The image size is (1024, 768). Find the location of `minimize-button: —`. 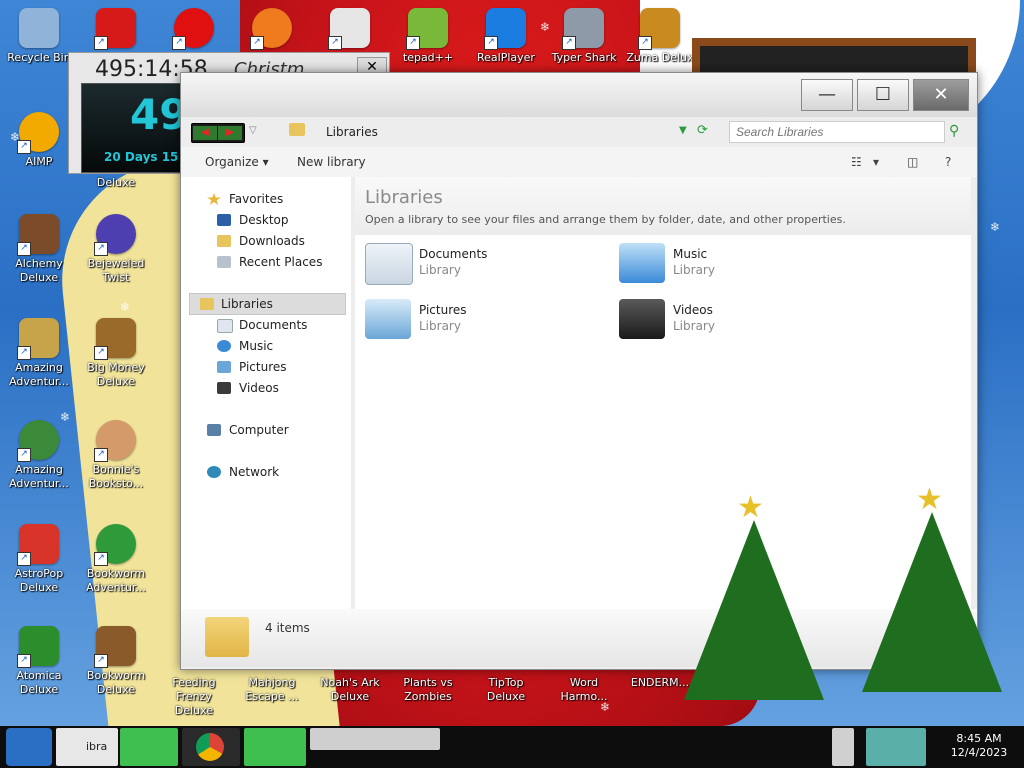

minimize-button: — is located at coordinates (827, 95).